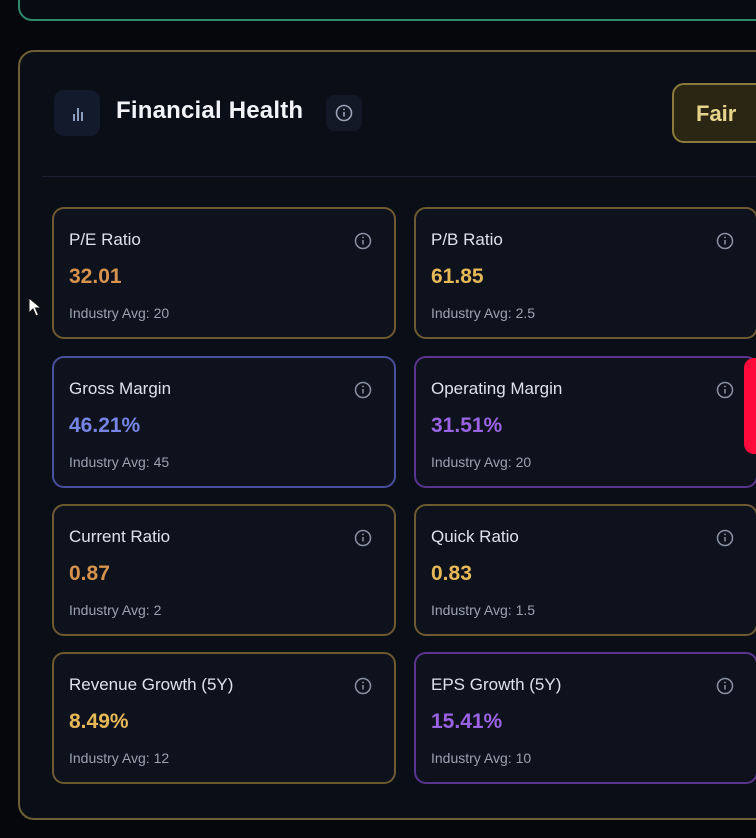 The height and width of the screenshot is (838, 756). What do you see at coordinates (89, 573) in the screenshot?
I see `metric-value: 0.87` at bounding box center [89, 573].